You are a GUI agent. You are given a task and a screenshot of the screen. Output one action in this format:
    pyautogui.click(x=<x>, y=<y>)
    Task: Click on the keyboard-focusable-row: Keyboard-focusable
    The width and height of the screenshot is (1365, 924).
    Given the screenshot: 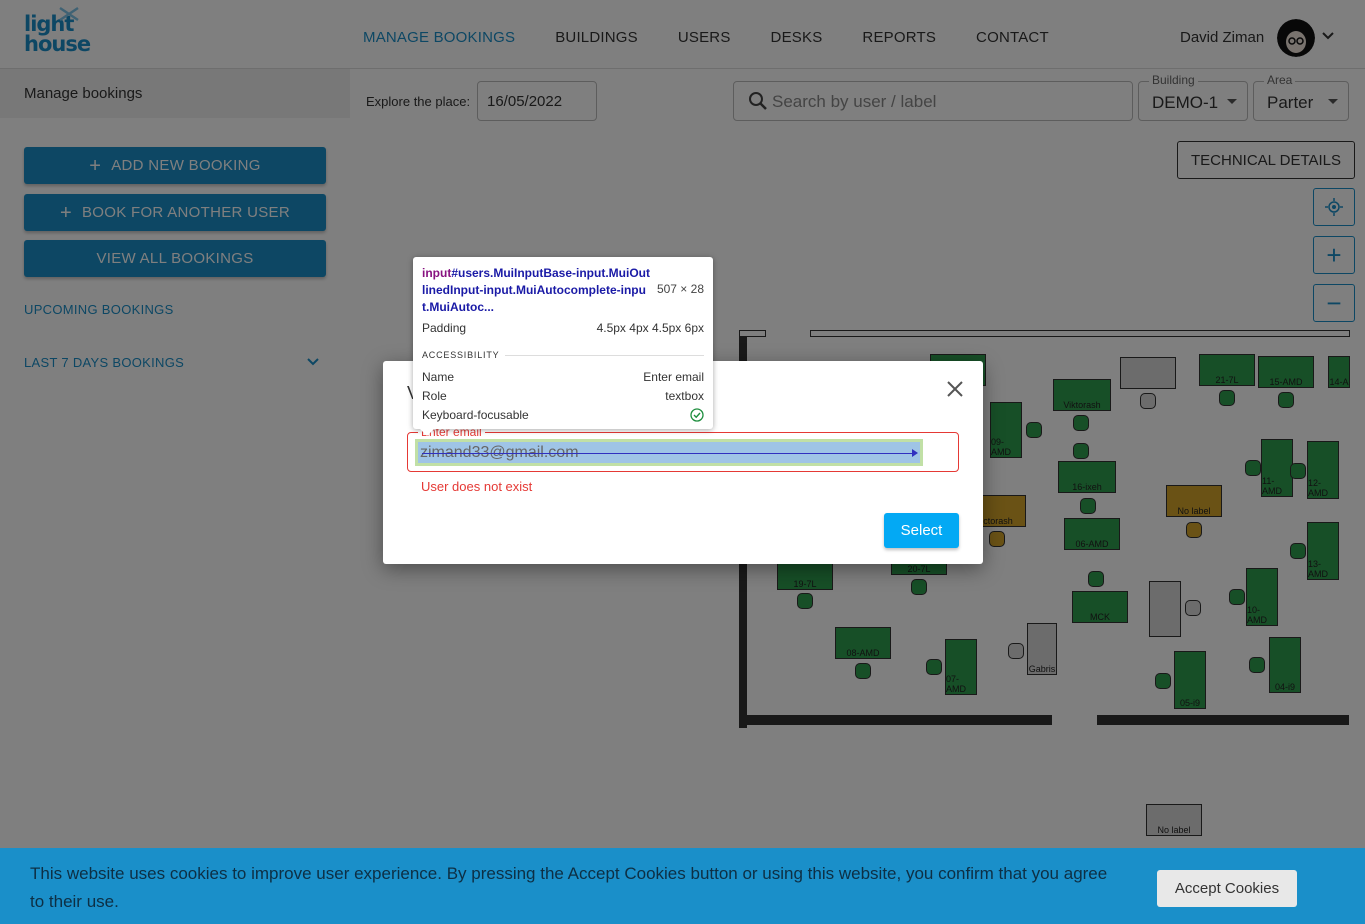 What is the action you would take?
    pyautogui.click(x=563, y=415)
    